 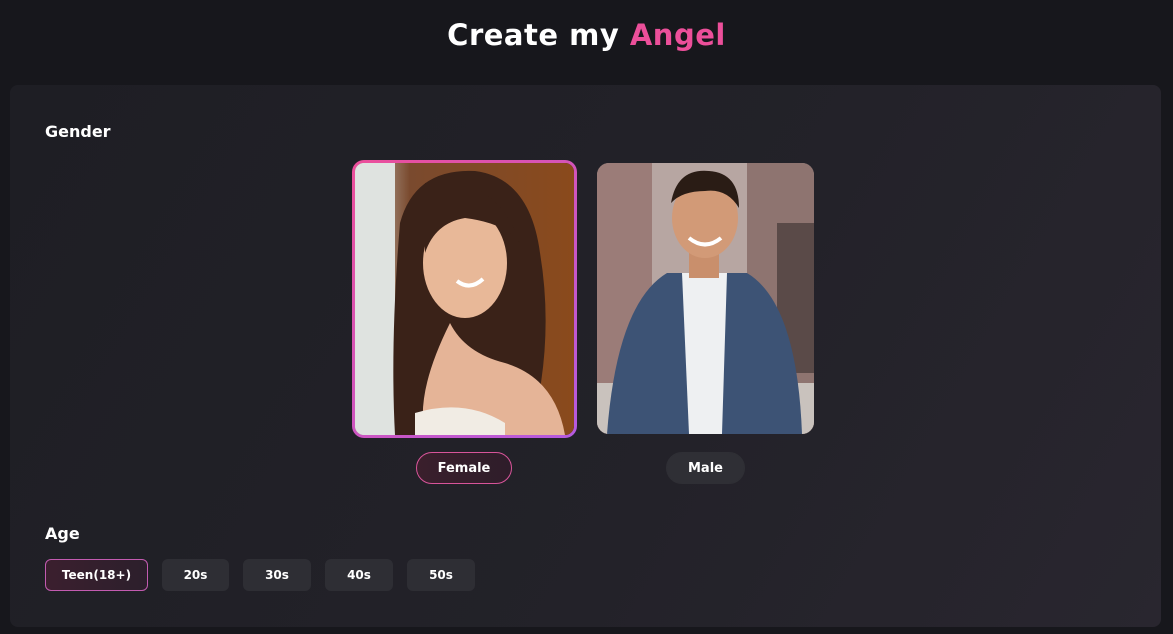 I want to click on female-portrait-image, so click(x=464, y=299).